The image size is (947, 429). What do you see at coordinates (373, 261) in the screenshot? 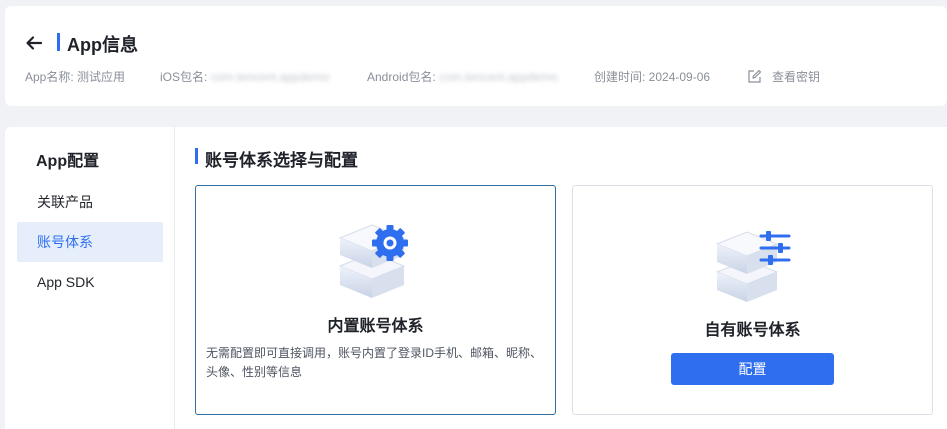
I see `server-gear-icon` at bounding box center [373, 261].